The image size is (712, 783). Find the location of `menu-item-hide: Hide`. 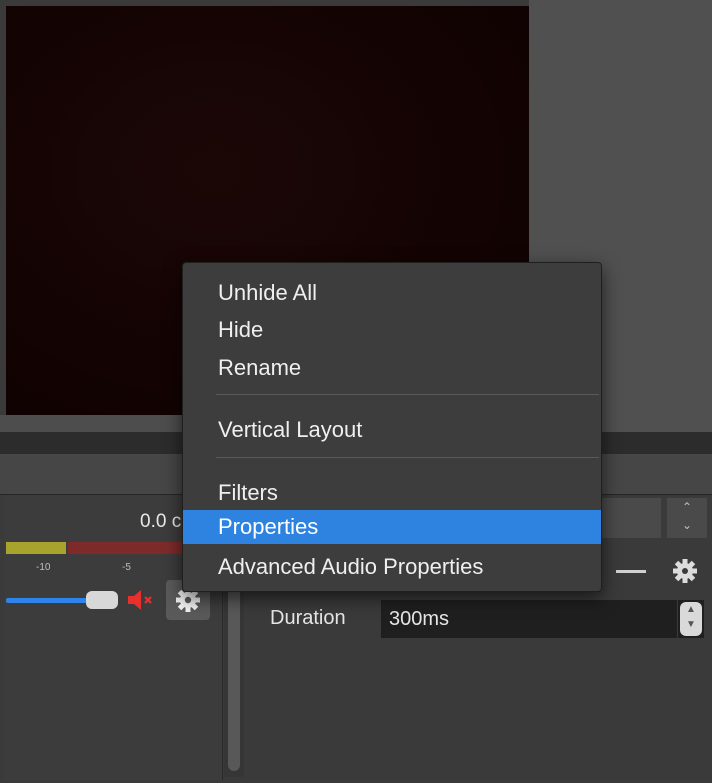

menu-item-hide: Hide is located at coordinates (392, 330).